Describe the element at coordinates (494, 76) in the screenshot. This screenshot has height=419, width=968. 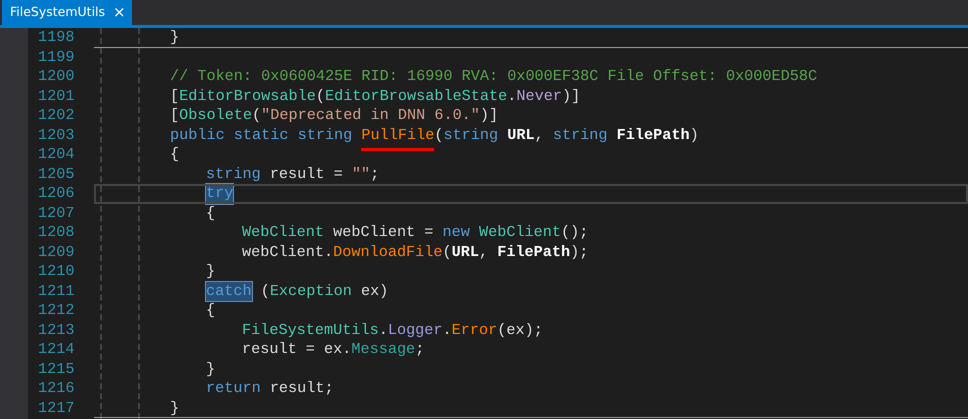
I see `code-line: // Token: 0x0600425E RID: 16990 RVA: 0x000EF38C File Offset: 0x000ED58C` at that location.